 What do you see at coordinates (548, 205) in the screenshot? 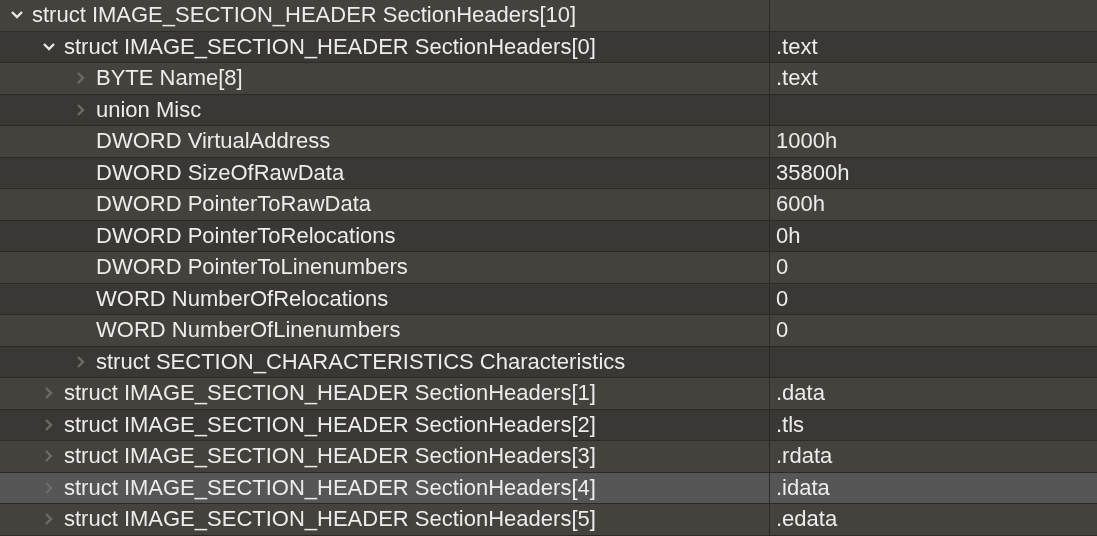
I see `tree-row: DWORD PointerToRawData 600h` at bounding box center [548, 205].